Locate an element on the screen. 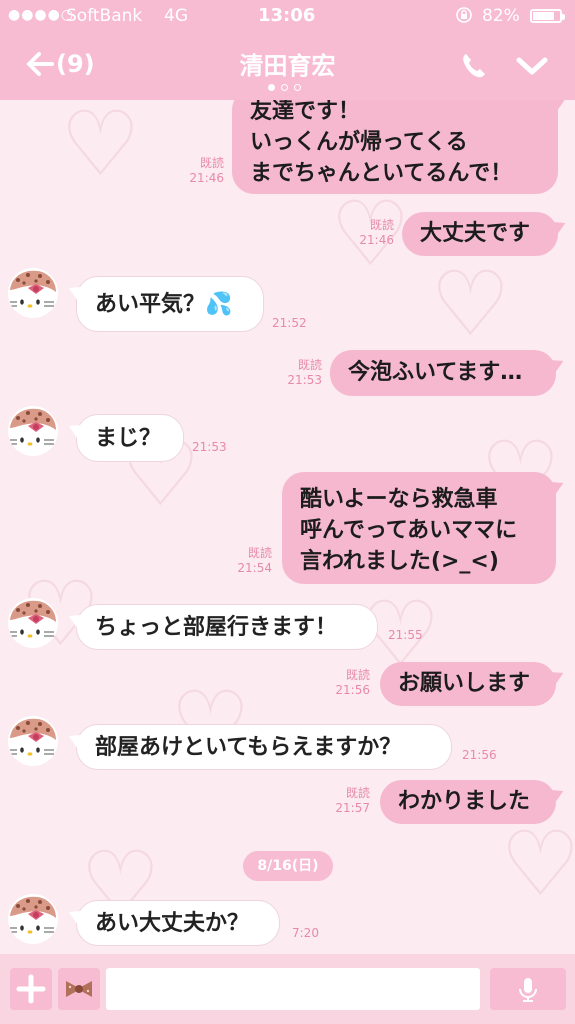  message-bubble-received: あい大丈夫か？ is located at coordinates (178, 923).